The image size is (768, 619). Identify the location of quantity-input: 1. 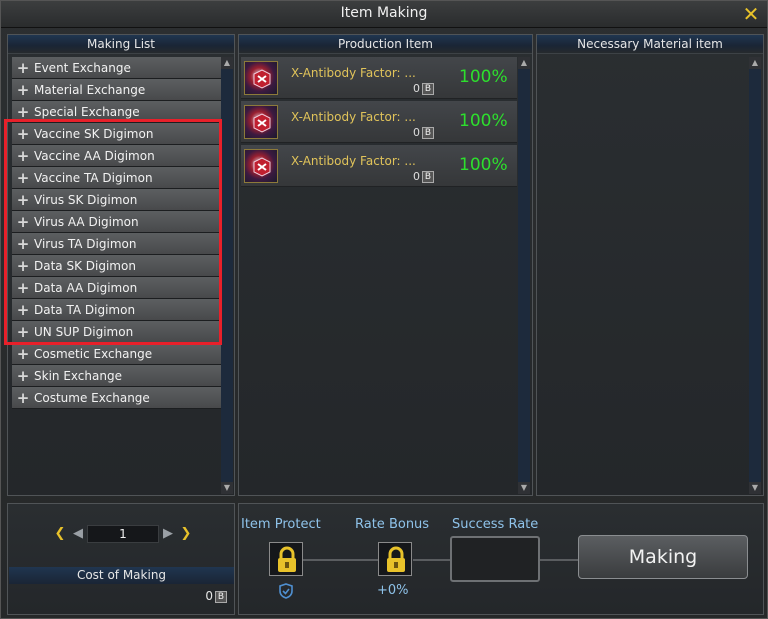
(123, 534).